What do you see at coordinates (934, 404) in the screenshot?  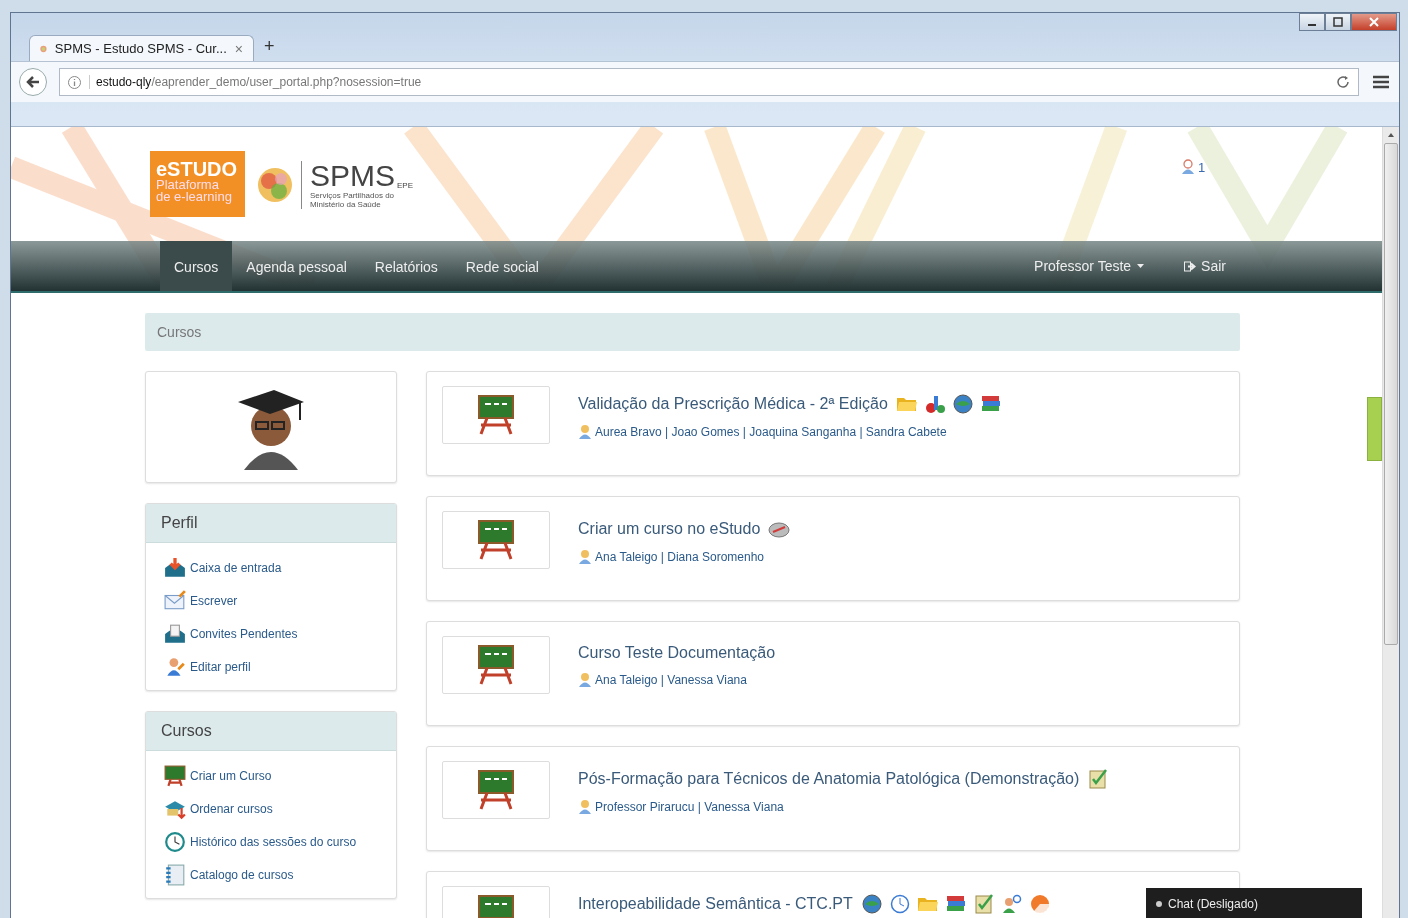 I see `abc-blocks-icon` at bounding box center [934, 404].